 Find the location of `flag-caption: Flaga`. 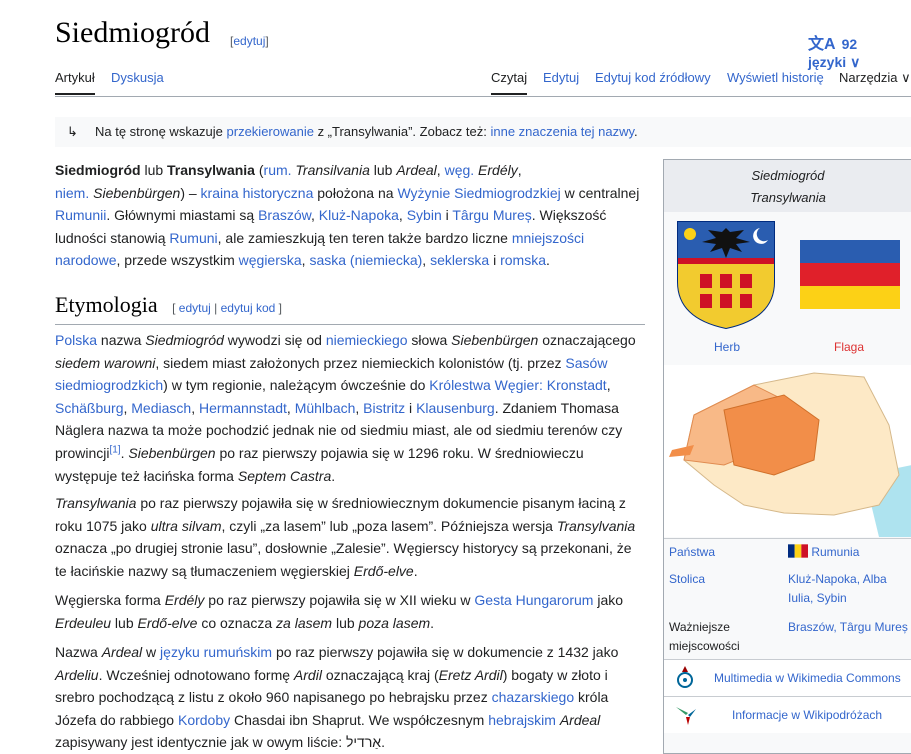

flag-caption: Flaga is located at coordinates (849, 347).